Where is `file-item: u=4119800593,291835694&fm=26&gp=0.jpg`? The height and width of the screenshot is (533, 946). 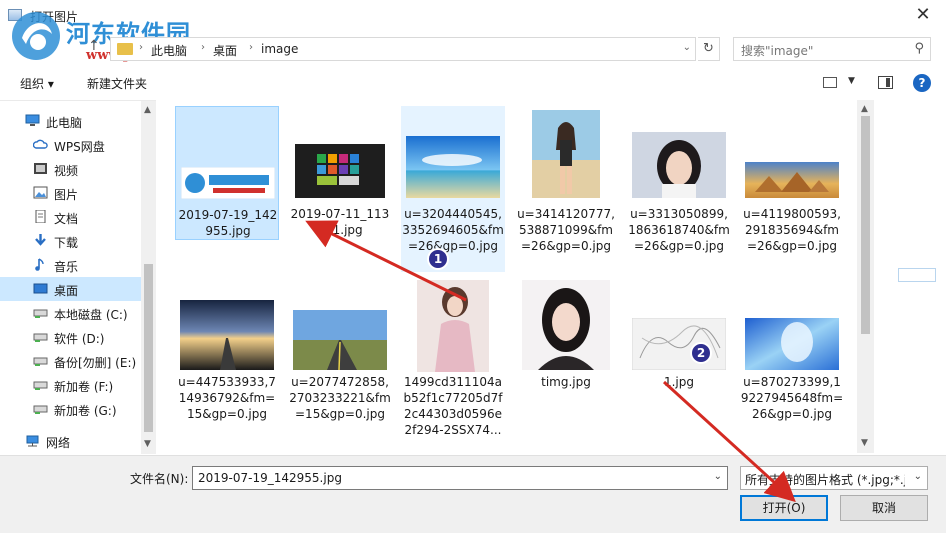
file-item: u=4119800593,291835694&fm=26&gp=0.jpg is located at coordinates (792, 189).